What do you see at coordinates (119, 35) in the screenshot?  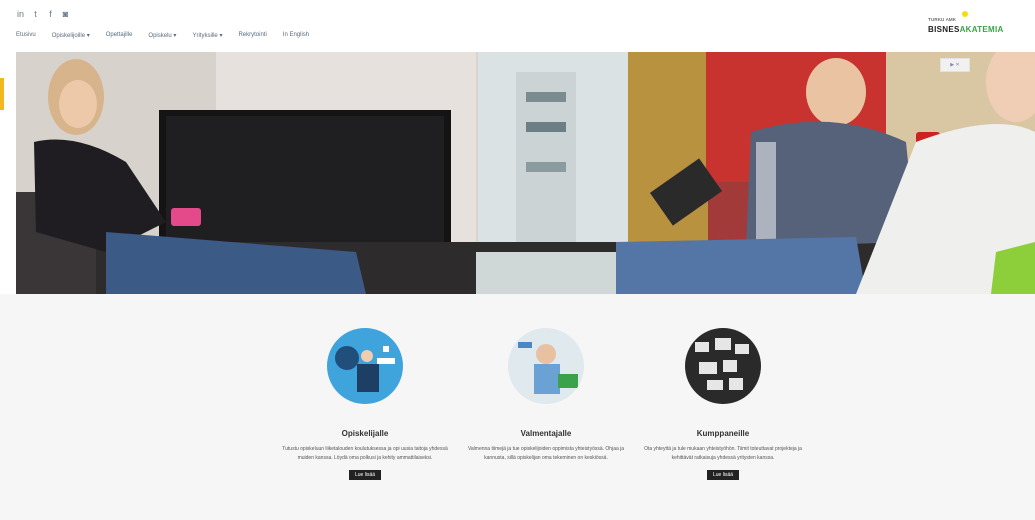 I see `nav-item-teachers: Opettajille` at bounding box center [119, 35].